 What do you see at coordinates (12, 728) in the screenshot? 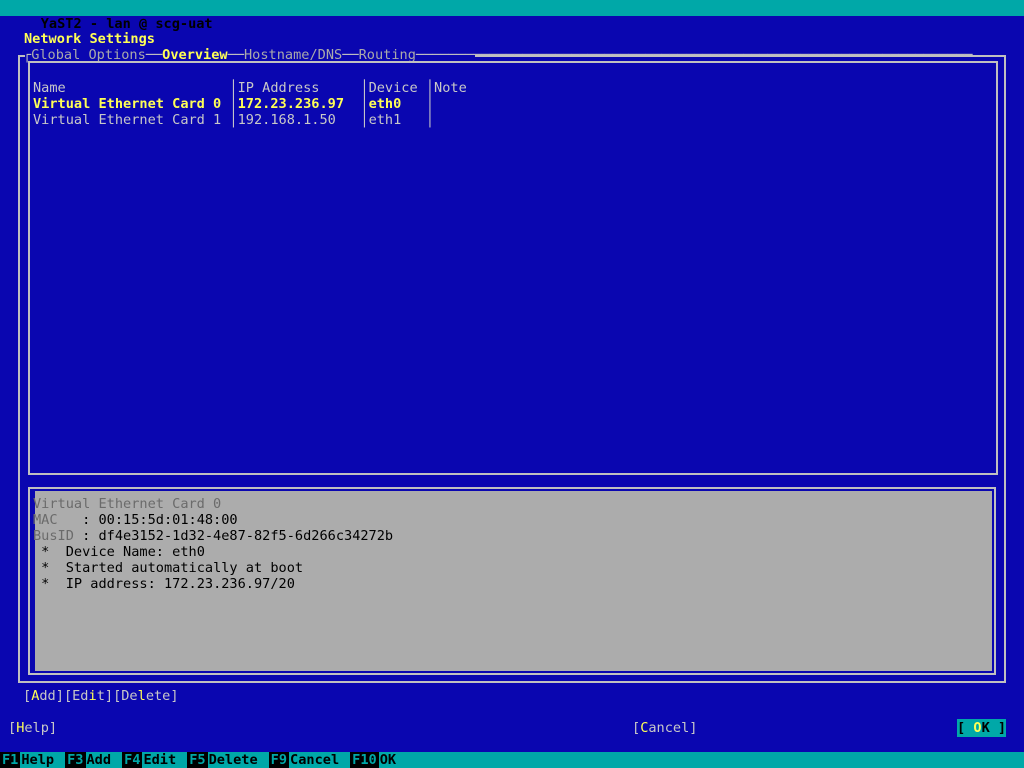
I see `help-button-pre: [` at bounding box center [12, 728].